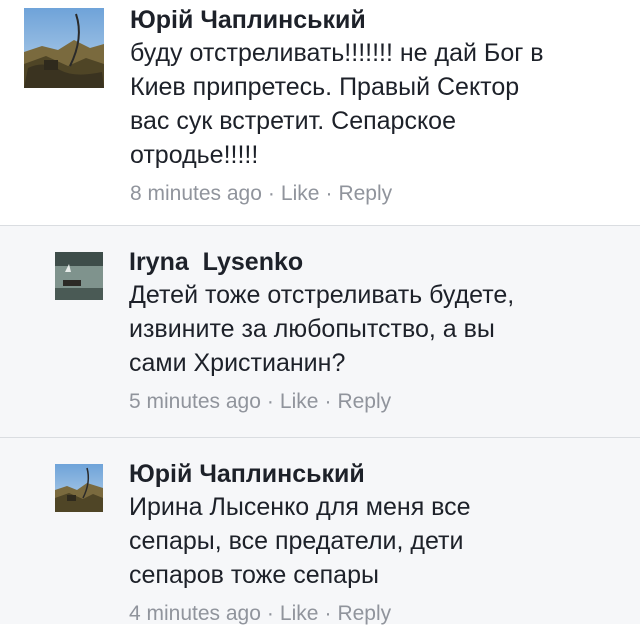  Describe the element at coordinates (312, 329) in the screenshot. I see `comment-text-line: извините за любопытство, а вы` at that location.